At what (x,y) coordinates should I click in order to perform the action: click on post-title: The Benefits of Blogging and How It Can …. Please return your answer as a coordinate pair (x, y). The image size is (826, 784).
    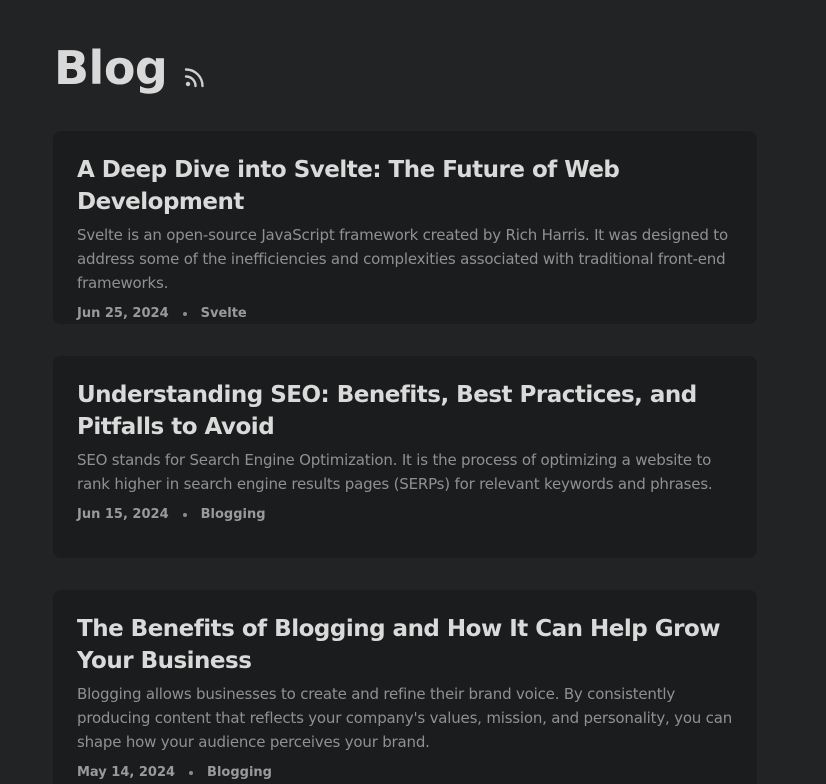
    Looking at the image, I should click on (405, 645).